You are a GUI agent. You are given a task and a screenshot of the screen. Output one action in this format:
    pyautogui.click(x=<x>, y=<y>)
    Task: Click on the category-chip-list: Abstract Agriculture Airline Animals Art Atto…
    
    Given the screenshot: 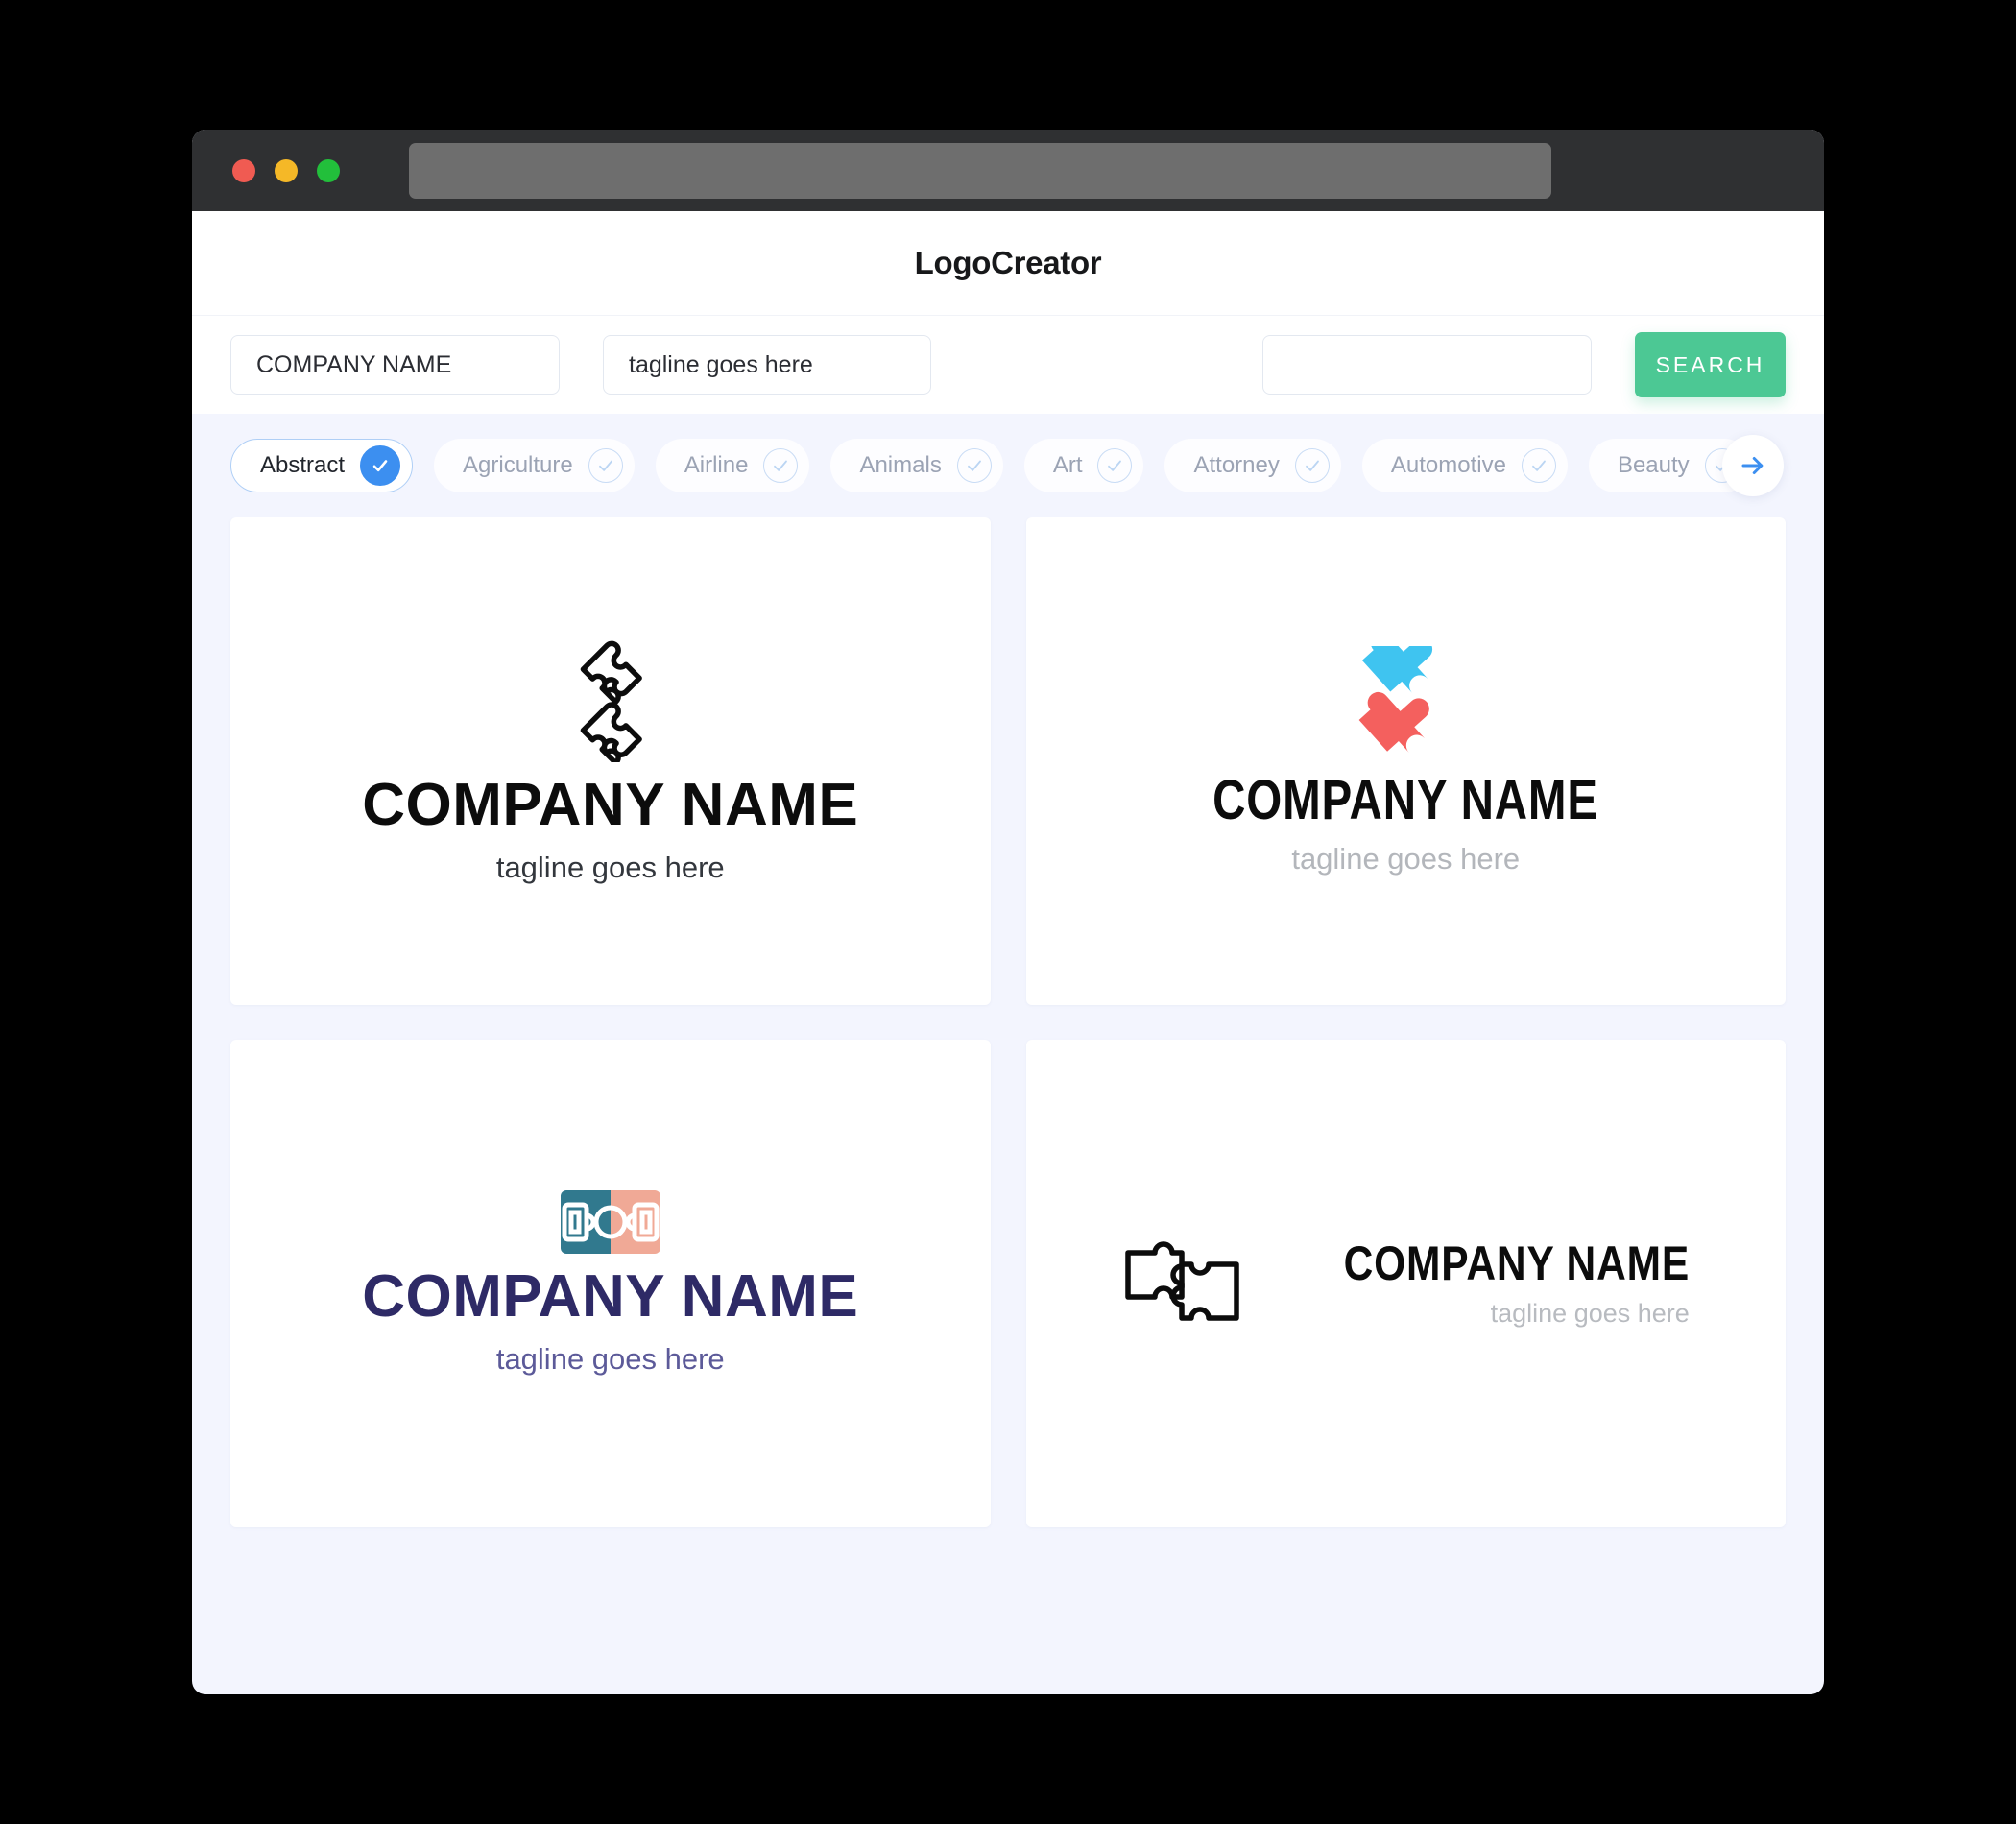 What is the action you would take?
    pyautogui.click(x=1001, y=465)
    